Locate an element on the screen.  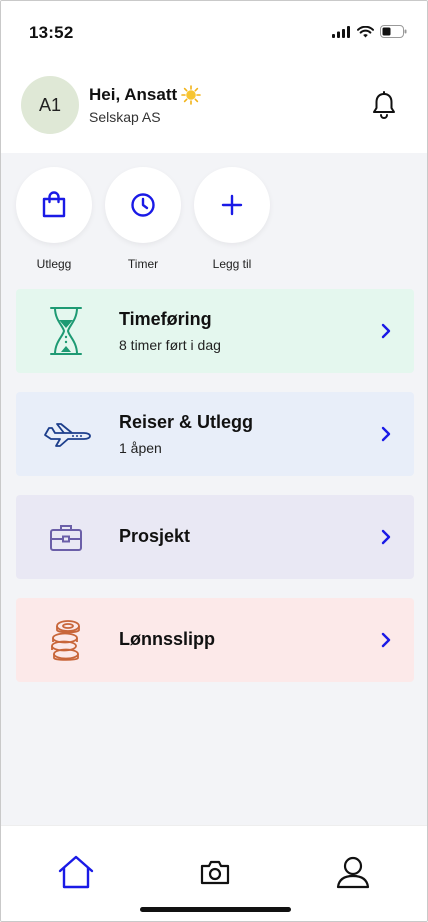
camera-icon is located at coordinates (215, 872).